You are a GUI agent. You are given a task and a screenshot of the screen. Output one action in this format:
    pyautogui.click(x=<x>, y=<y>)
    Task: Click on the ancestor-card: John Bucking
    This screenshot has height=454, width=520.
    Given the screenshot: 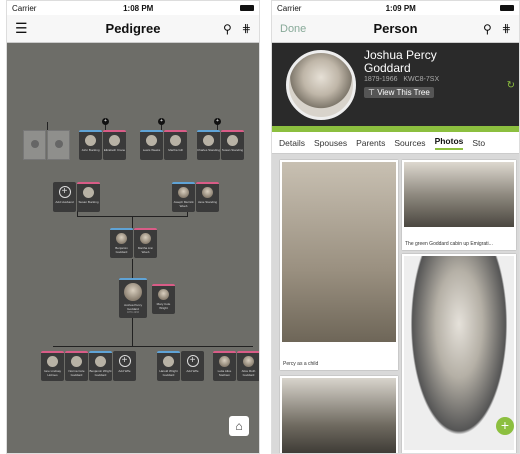 What is the action you would take?
    pyautogui.click(x=90, y=145)
    